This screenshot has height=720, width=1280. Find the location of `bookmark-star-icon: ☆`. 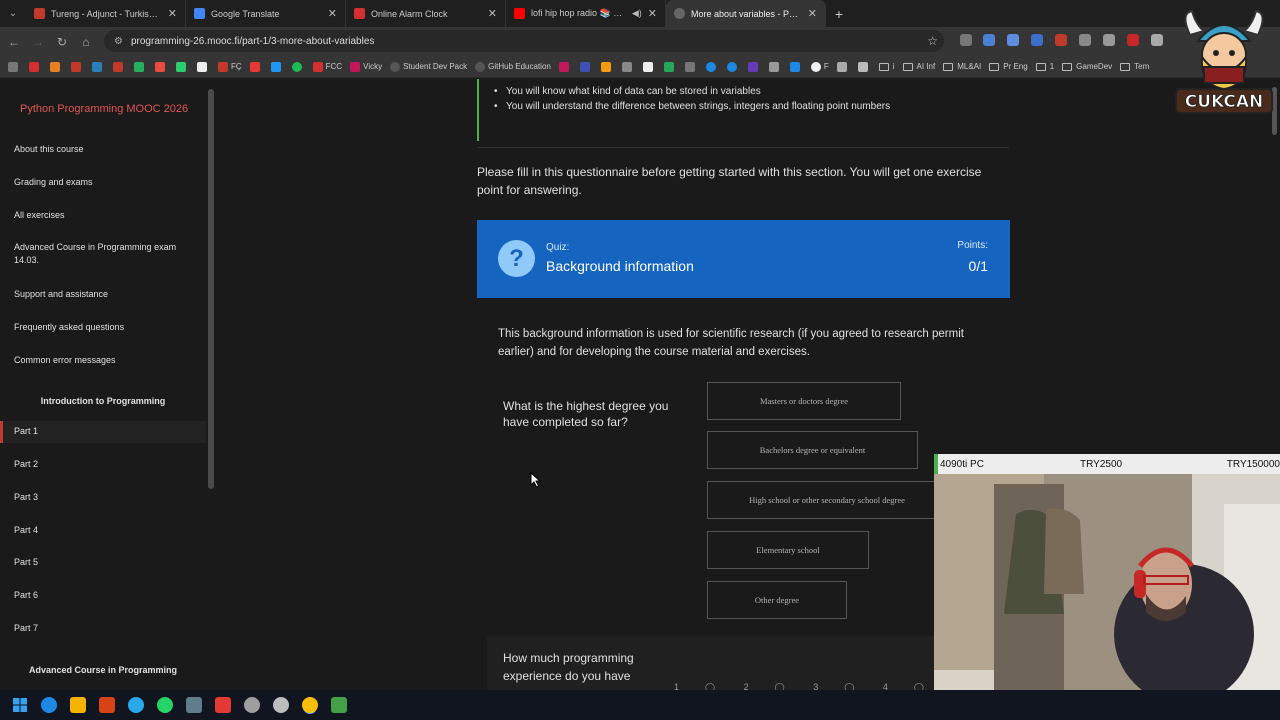

bookmark-star-icon: ☆ is located at coordinates (932, 41).